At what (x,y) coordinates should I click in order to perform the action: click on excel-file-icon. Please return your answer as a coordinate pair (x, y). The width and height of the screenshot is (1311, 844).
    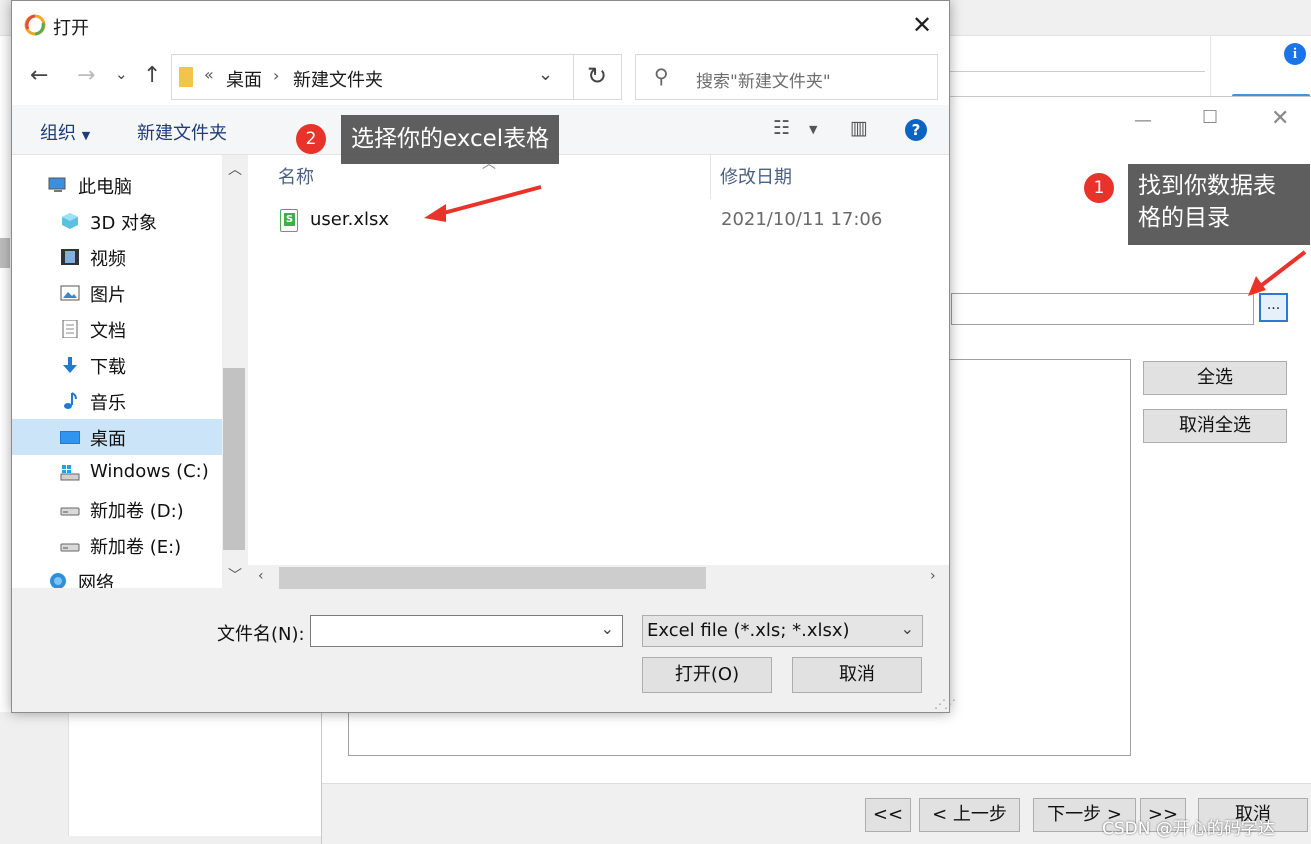
    Looking at the image, I should click on (289, 220).